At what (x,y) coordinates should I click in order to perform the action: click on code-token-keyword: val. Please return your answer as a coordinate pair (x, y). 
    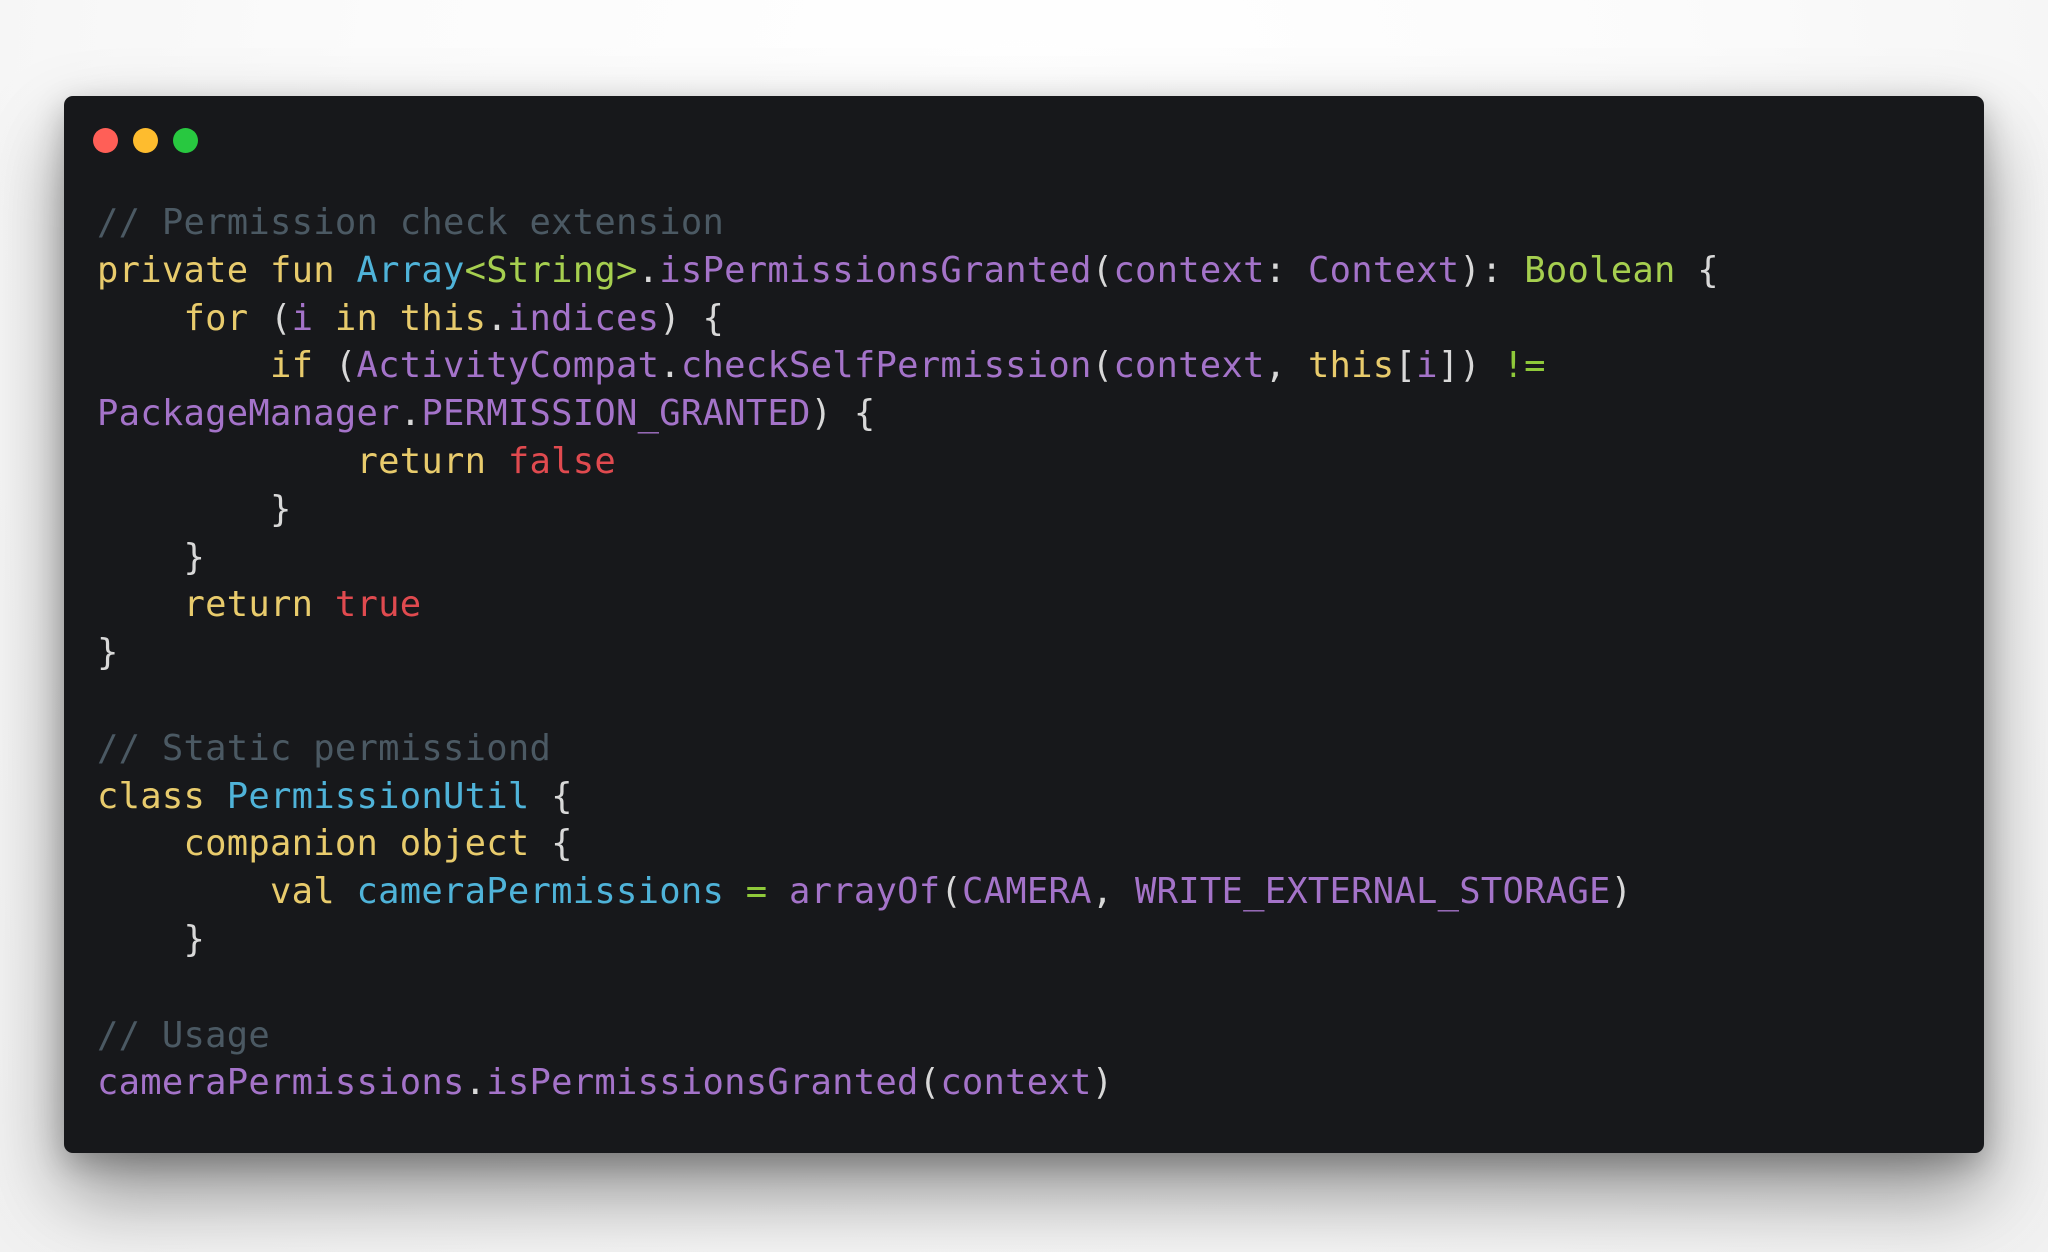
    Looking at the image, I should click on (302, 892).